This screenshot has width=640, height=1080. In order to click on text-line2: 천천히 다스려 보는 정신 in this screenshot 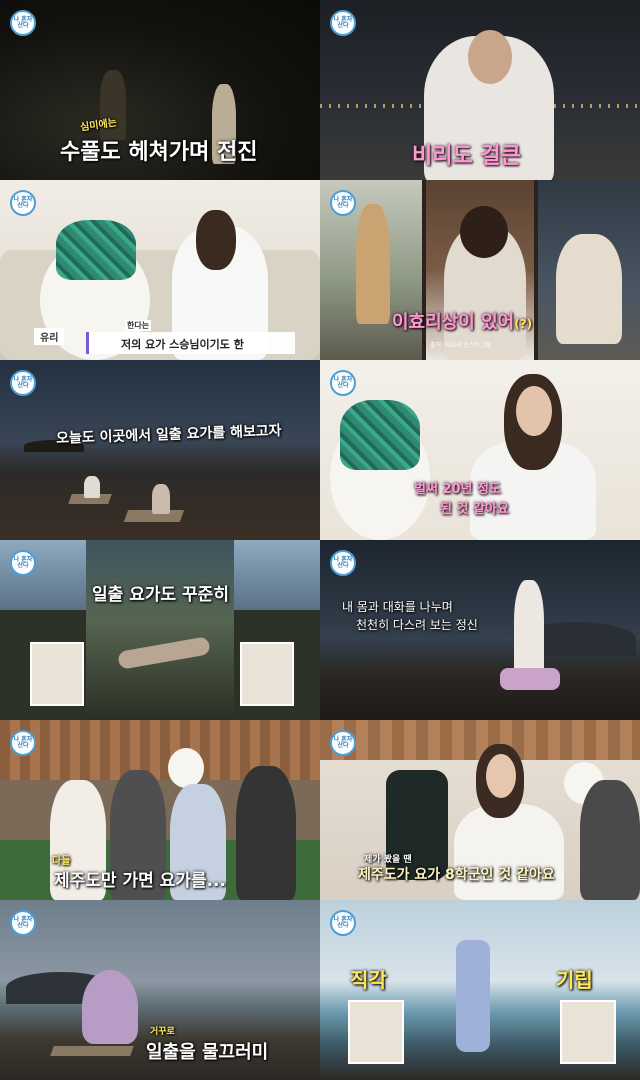, I will do `click(417, 625)`.